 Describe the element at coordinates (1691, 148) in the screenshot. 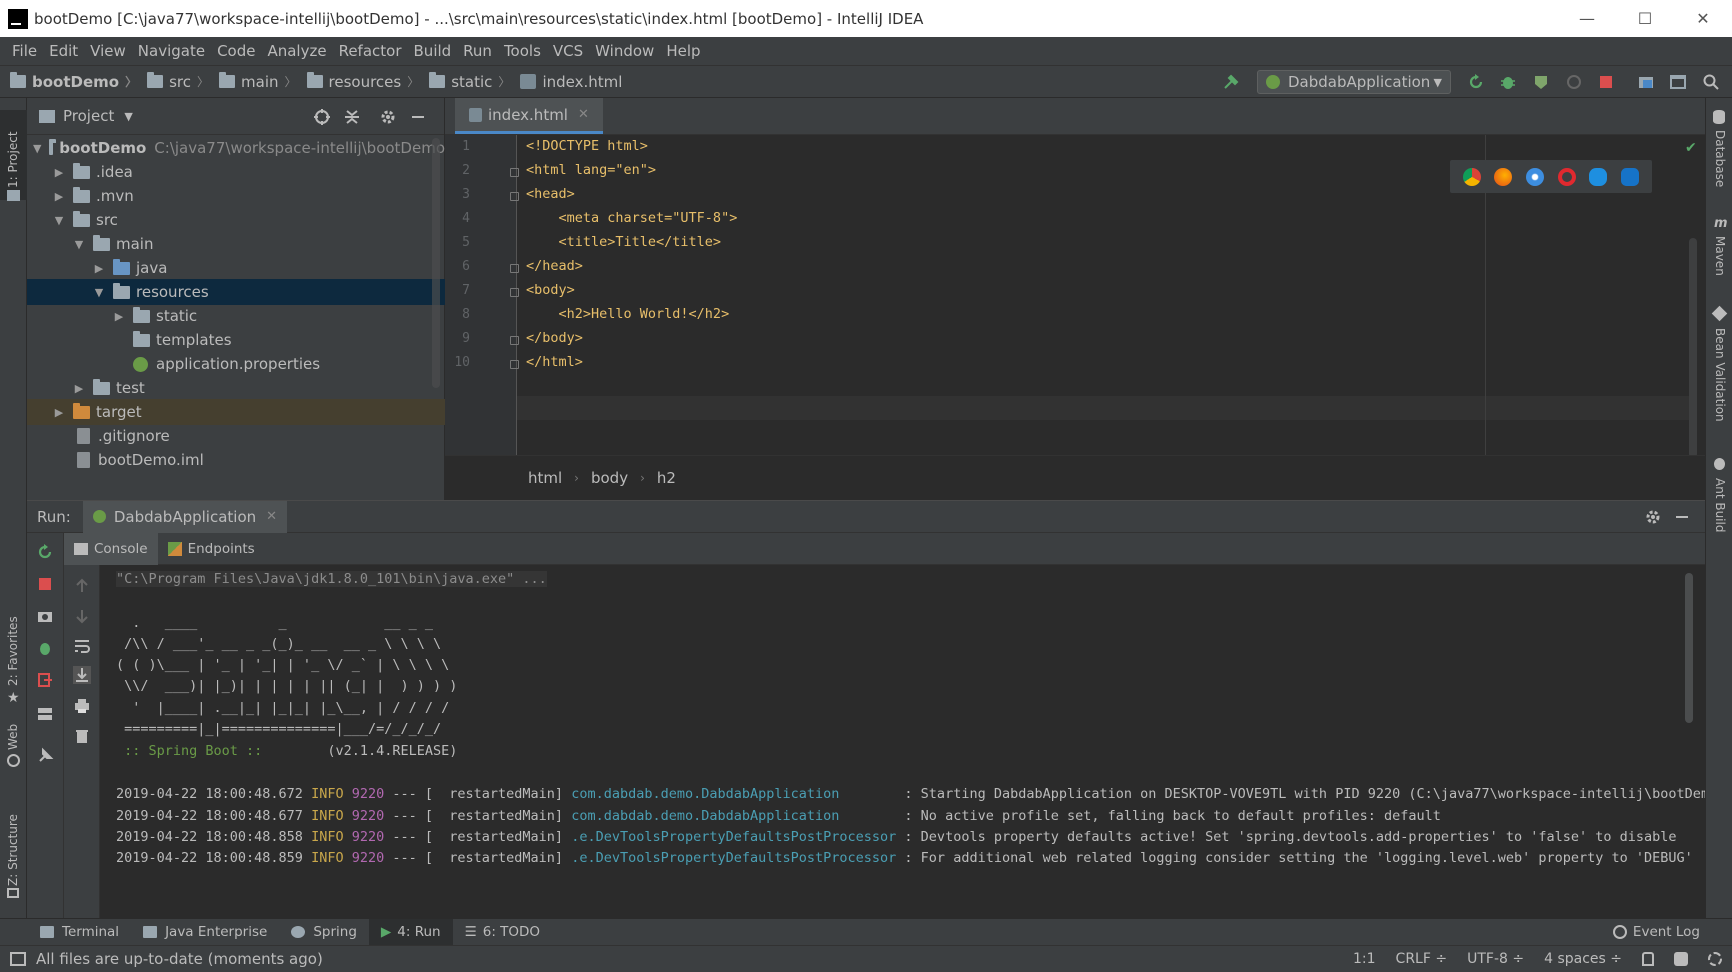

I see `inspection-ok-icon: ✔` at that location.